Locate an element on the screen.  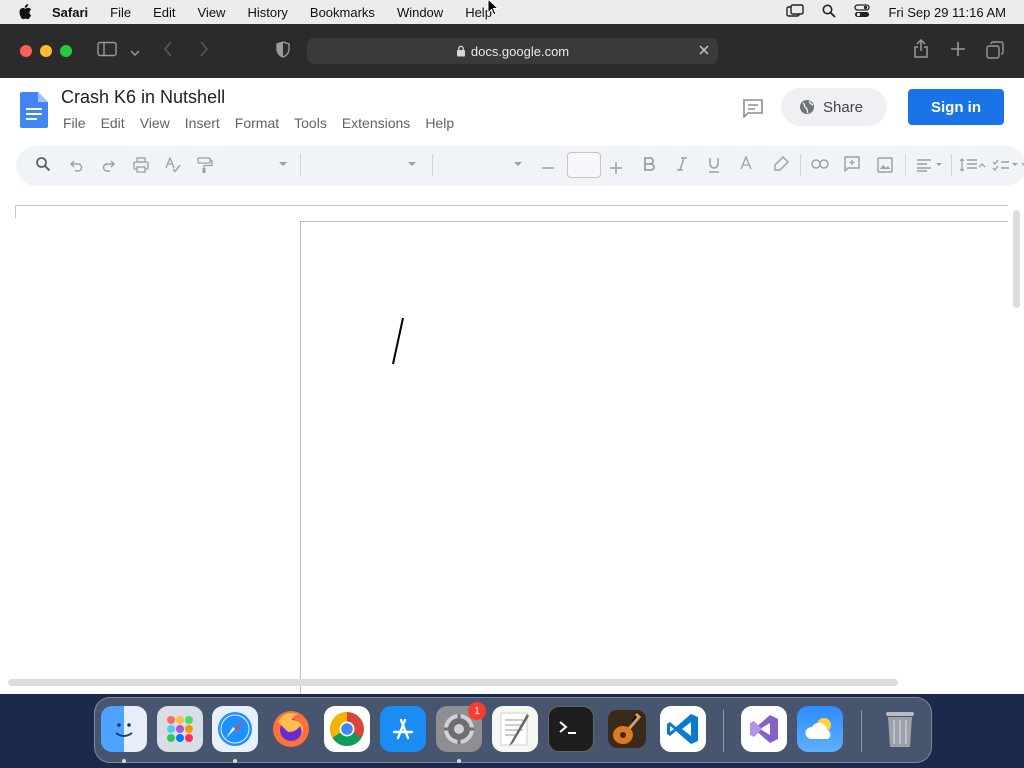
paint-format-icon is located at coordinates (205, 165).